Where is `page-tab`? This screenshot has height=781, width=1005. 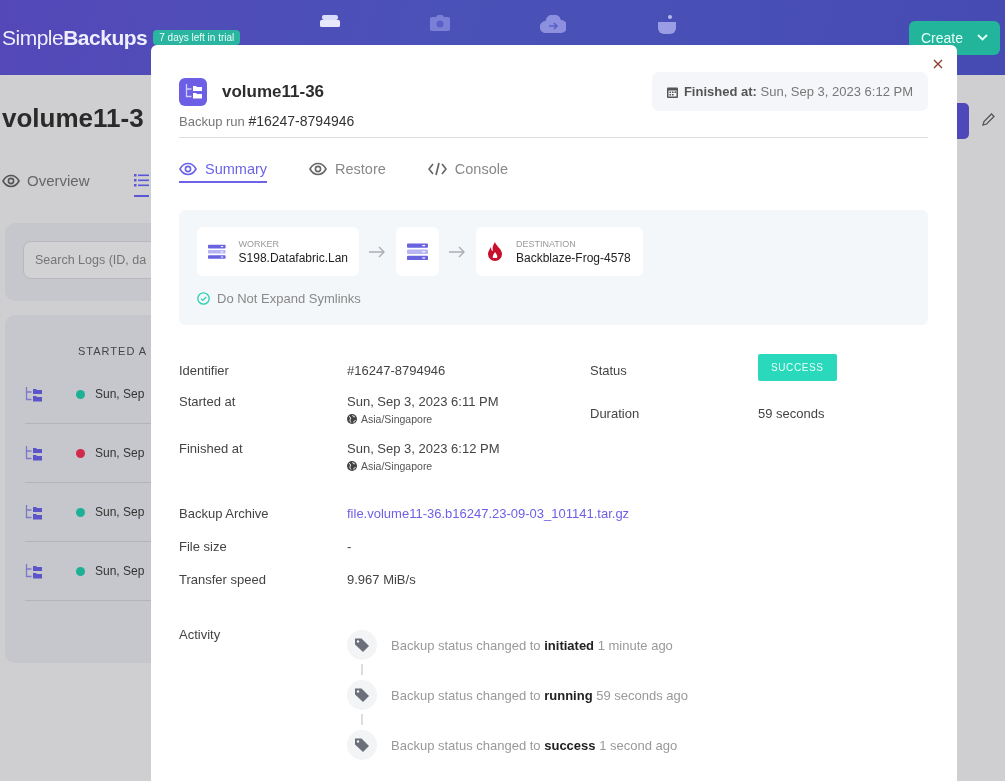
page-tab is located at coordinates (141, 184).